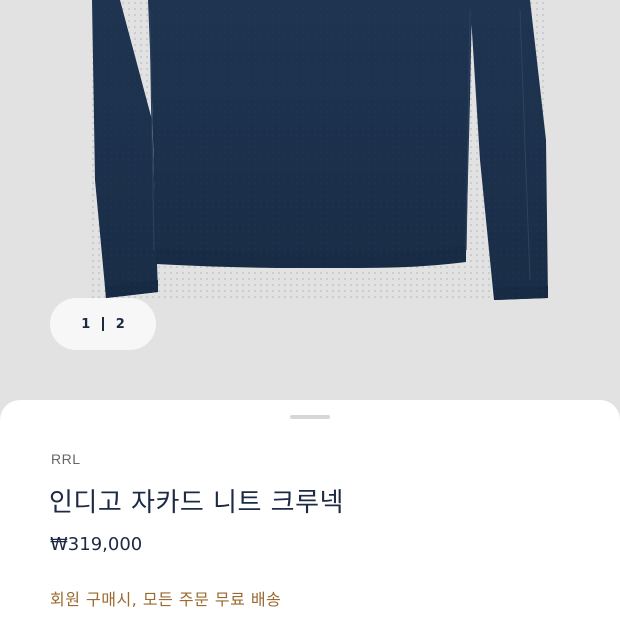 The image size is (620, 620). I want to click on sheet-drag-handle, so click(310, 417).